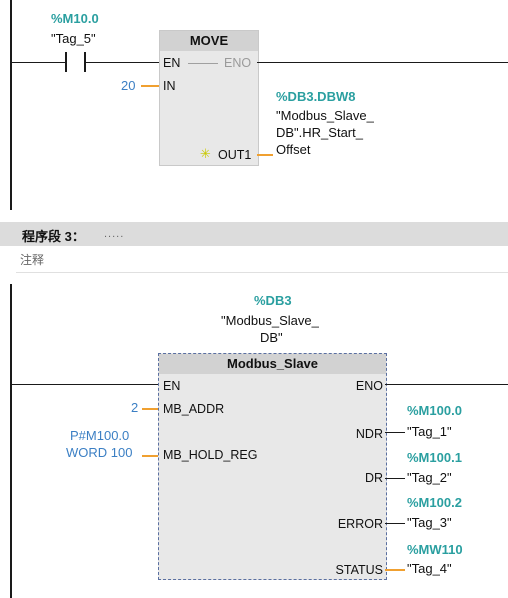 Image resolution: width=508 pixels, height=598 pixels. I want to click on power-rail-left-network2, so click(11, 105).